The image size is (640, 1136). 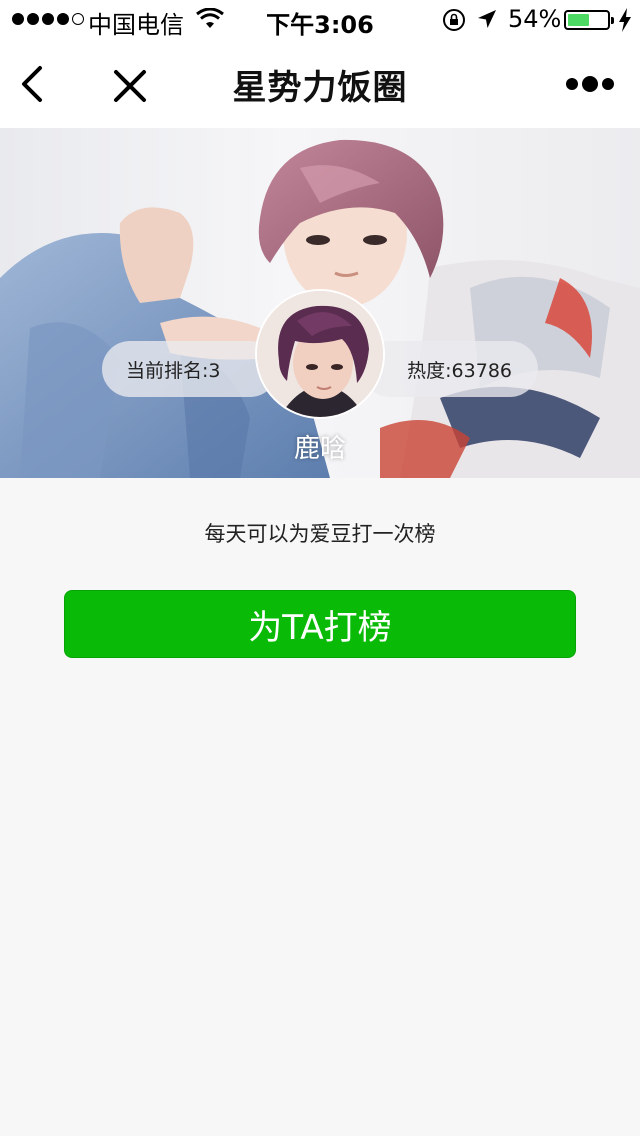 What do you see at coordinates (320, 88) in the screenshot?
I see `page-title: 星势力饭圈` at bounding box center [320, 88].